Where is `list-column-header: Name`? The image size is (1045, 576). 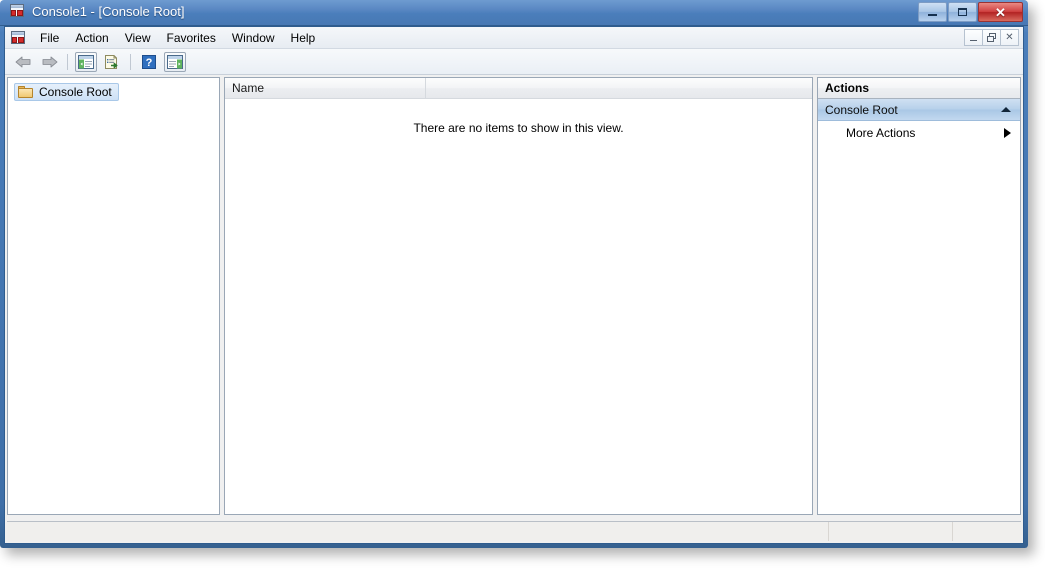 list-column-header: Name is located at coordinates (518, 88).